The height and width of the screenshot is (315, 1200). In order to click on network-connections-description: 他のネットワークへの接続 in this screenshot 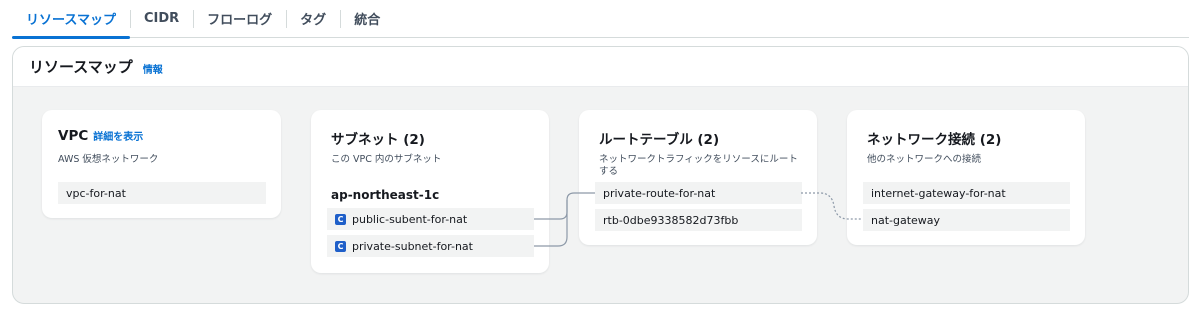, I will do `click(924, 159)`.